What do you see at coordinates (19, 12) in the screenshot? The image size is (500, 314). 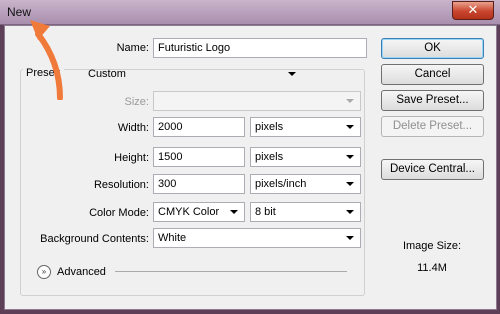 I see `window-title: New` at bounding box center [19, 12].